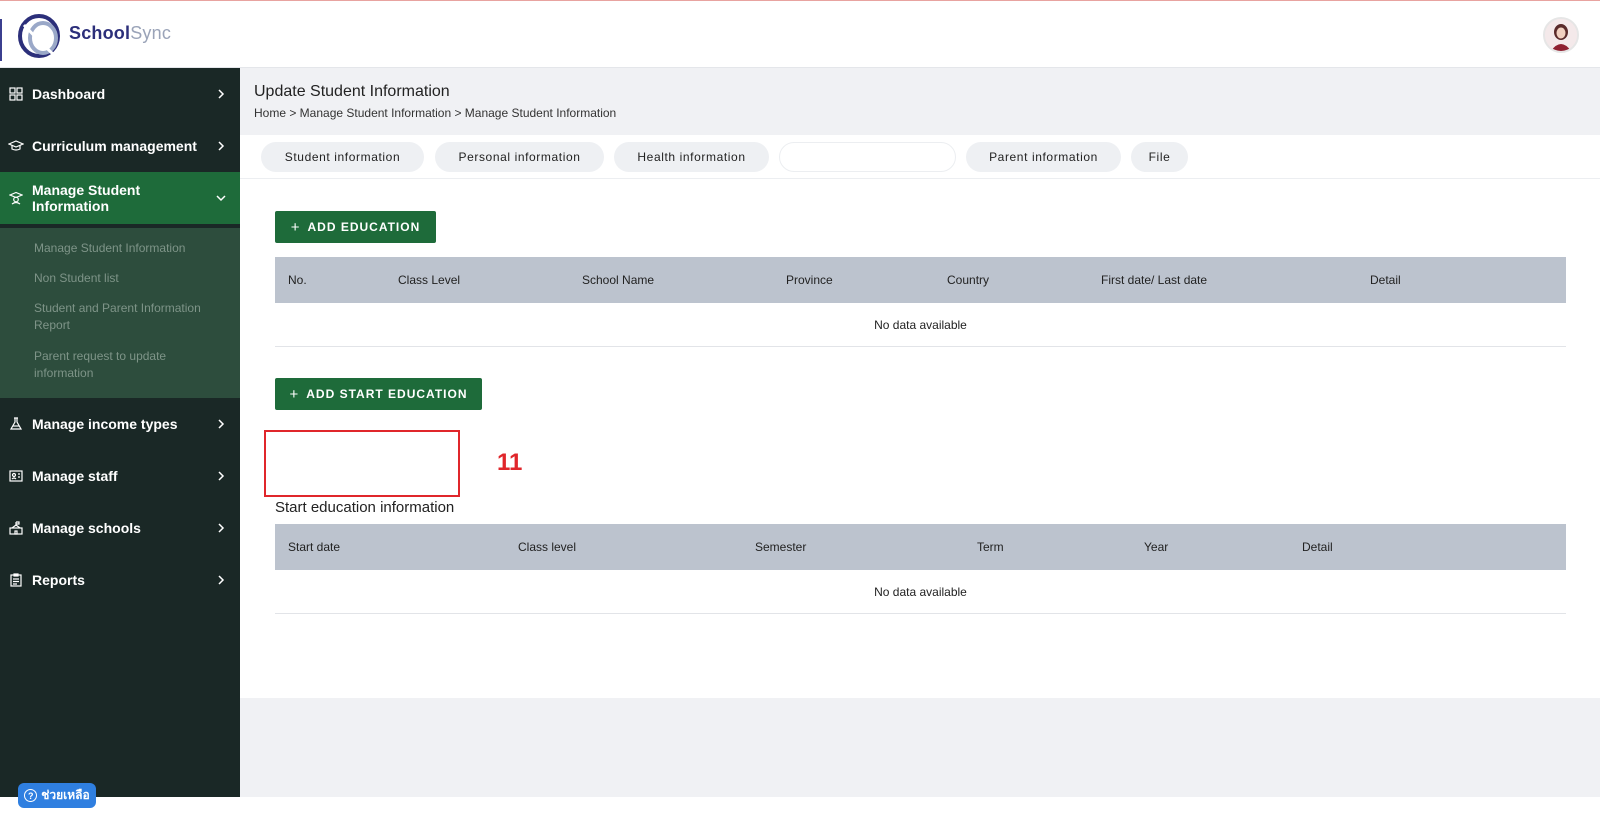 This screenshot has height=827, width=1600. I want to click on start-education-empty-row: No data available, so click(920, 592).